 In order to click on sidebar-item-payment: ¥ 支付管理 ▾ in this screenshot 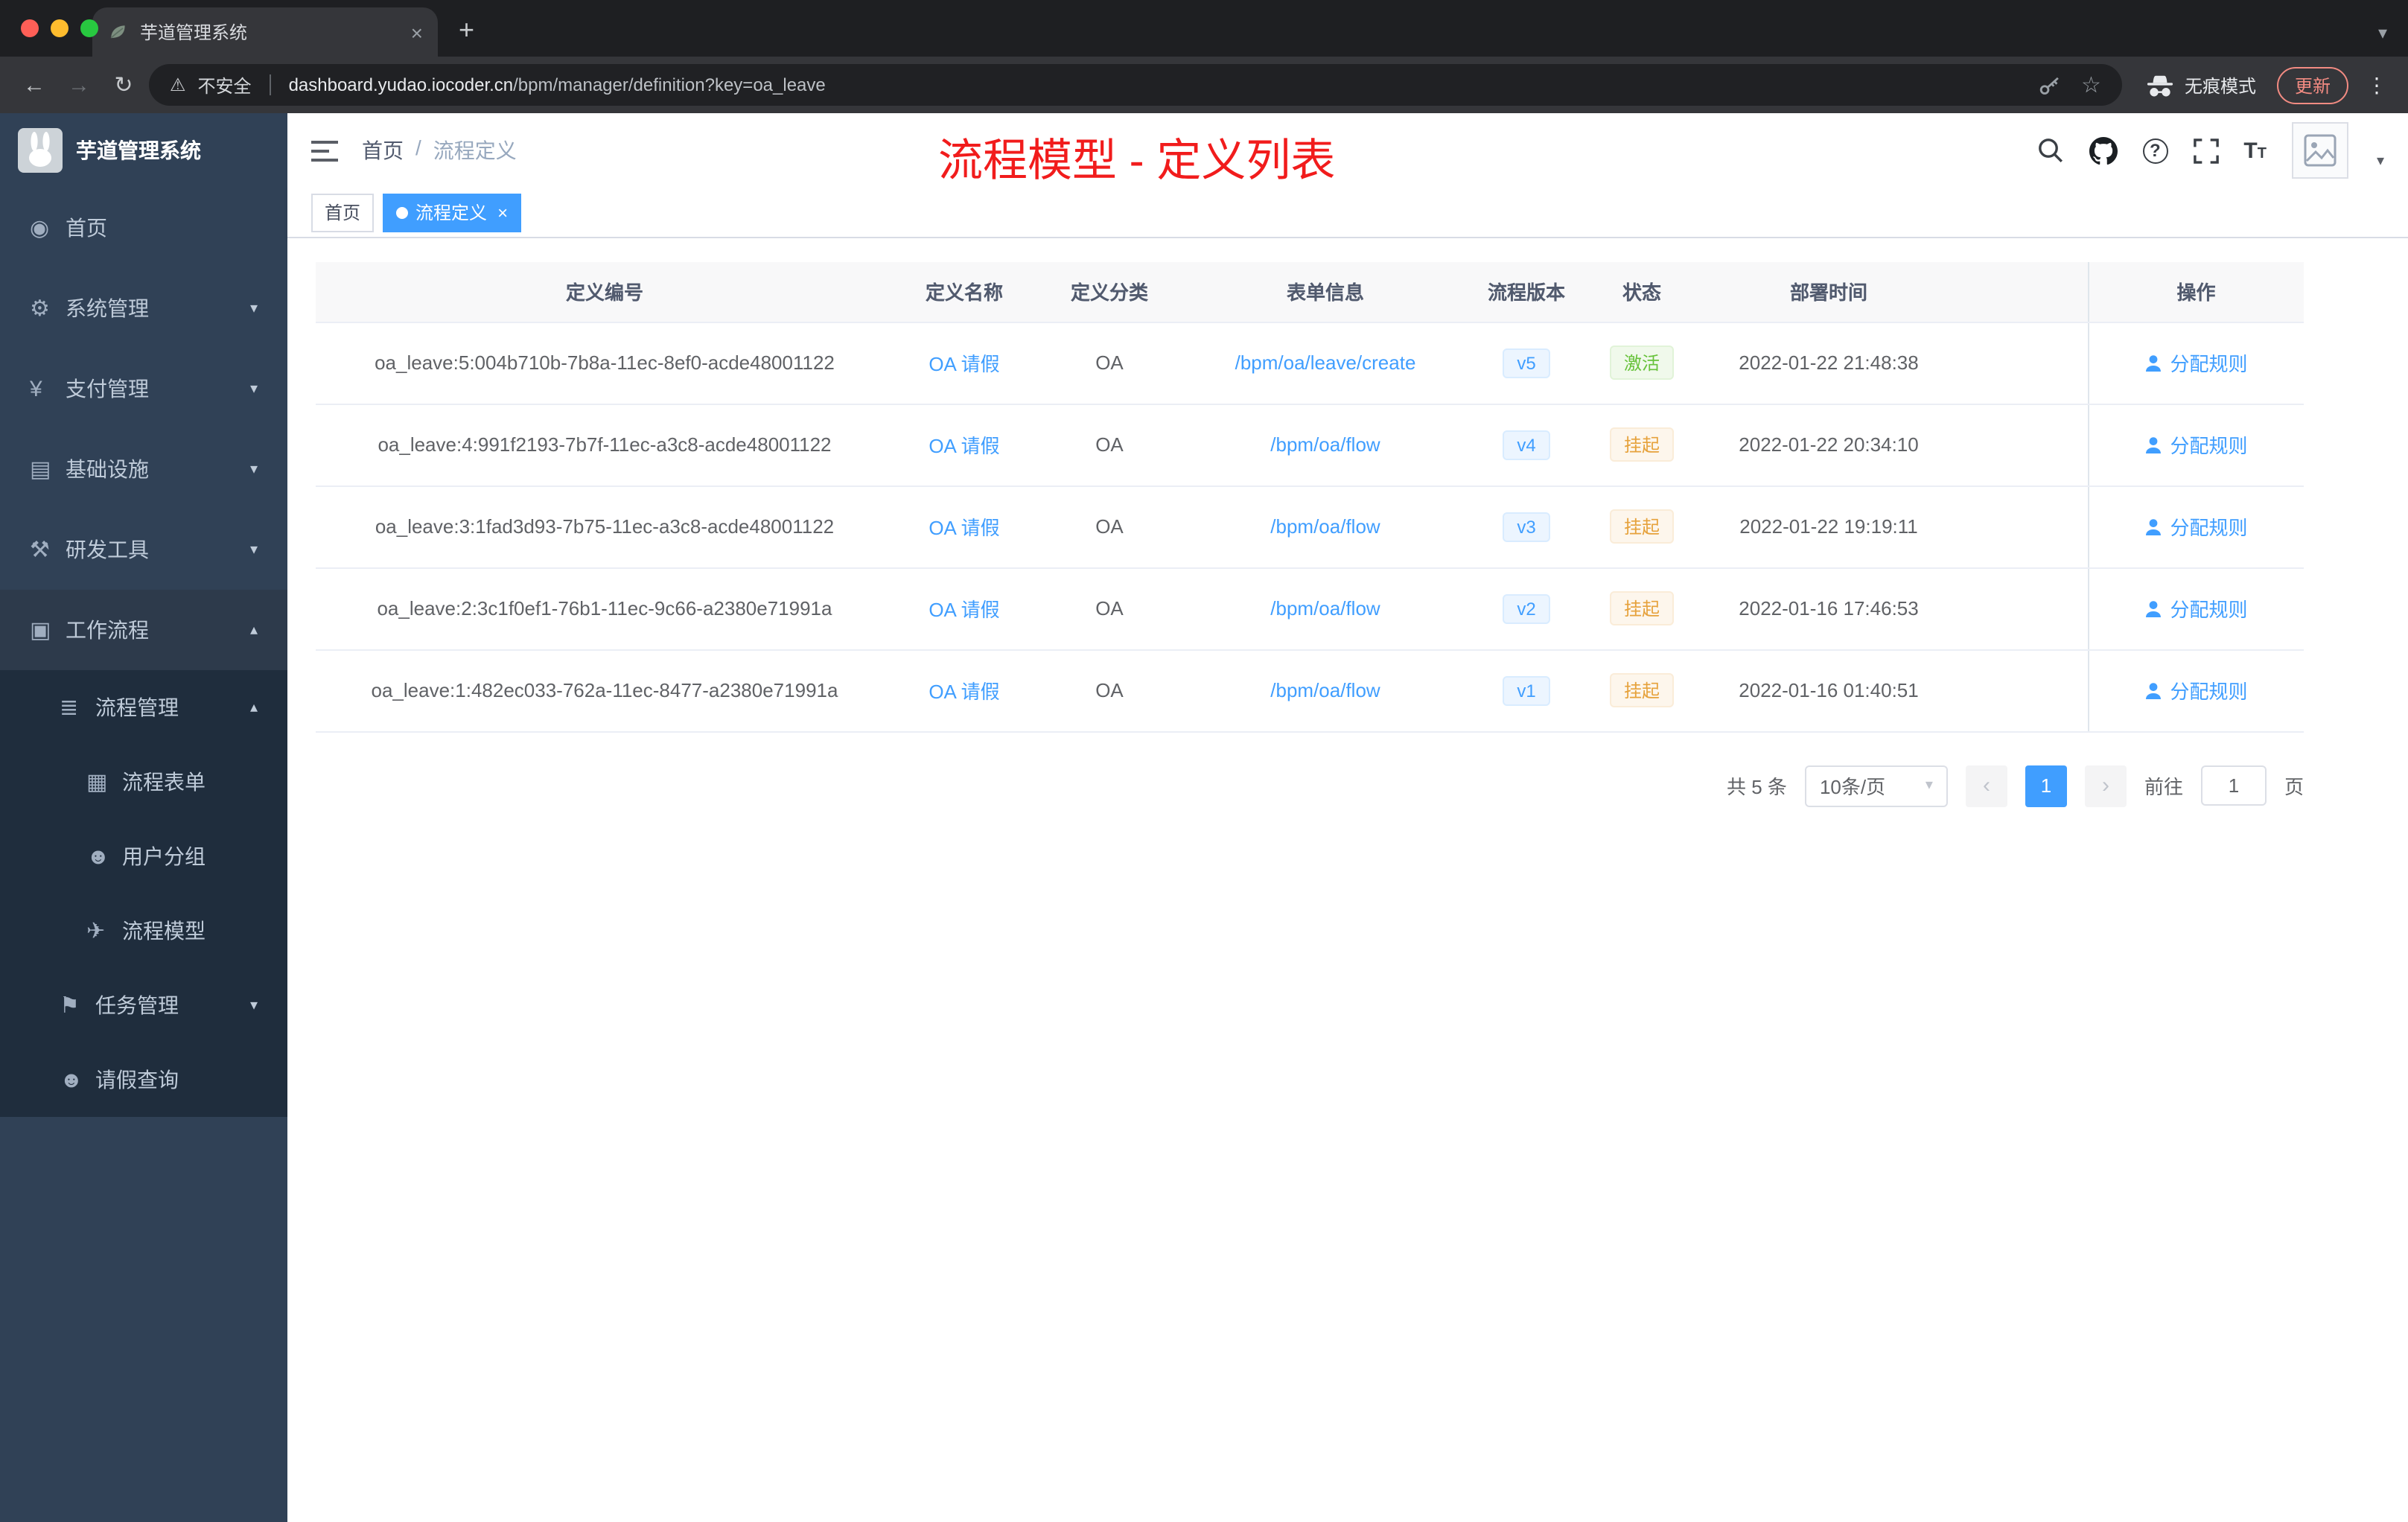, I will do `click(143, 388)`.